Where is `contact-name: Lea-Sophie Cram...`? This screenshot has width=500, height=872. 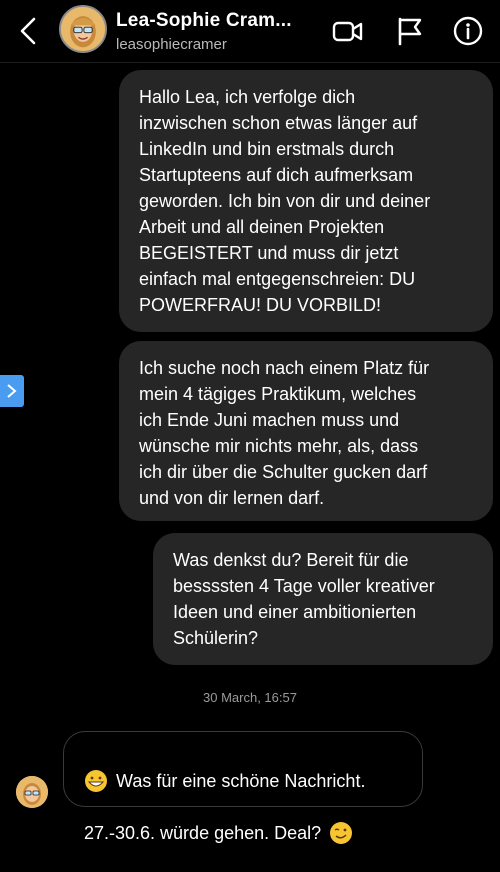
contact-name: Lea-Sophie Cram... is located at coordinates (204, 21).